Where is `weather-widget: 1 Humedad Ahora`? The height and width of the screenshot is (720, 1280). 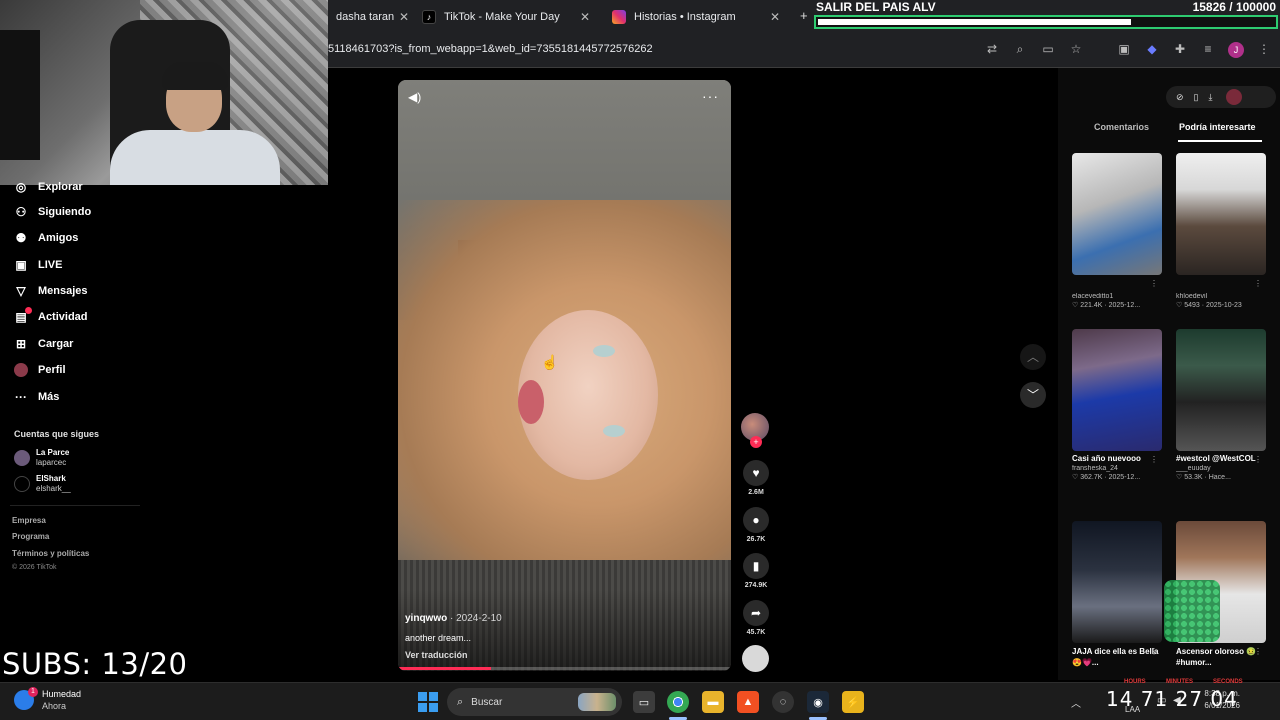
weather-widget: 1 Humedad Ahora is located at coordinates (47, 699).